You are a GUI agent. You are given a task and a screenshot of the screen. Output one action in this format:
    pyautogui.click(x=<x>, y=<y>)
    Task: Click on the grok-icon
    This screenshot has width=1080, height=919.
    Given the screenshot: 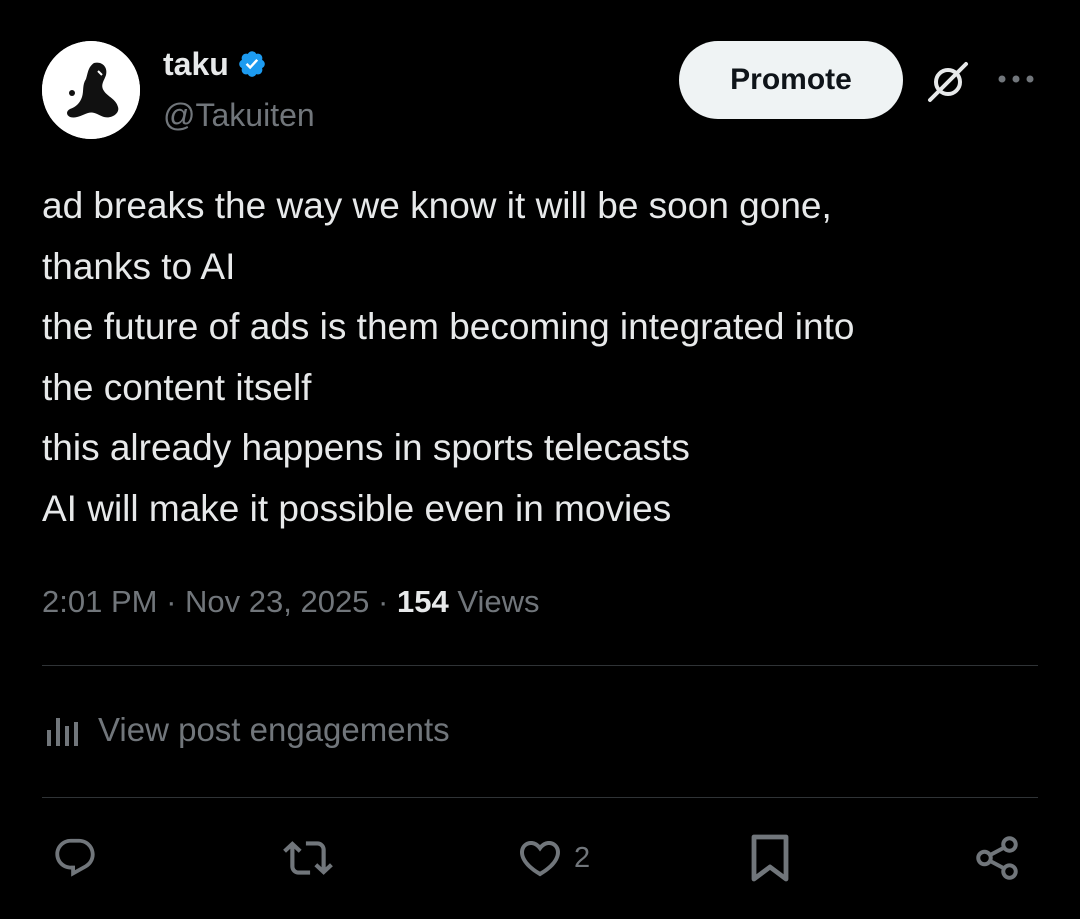 What is the action you would take?
    pyautogui.click(x=948, y=82)
    